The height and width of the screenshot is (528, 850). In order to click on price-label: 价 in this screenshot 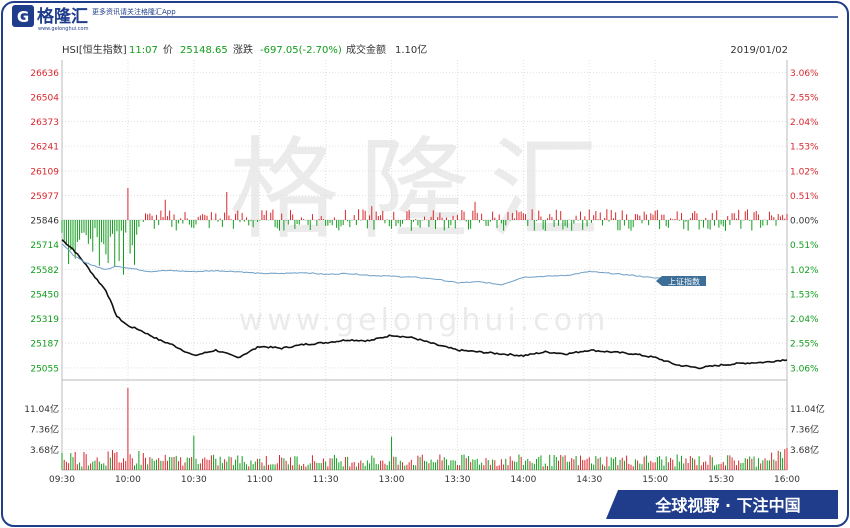, I will do `click(168, 50)`.